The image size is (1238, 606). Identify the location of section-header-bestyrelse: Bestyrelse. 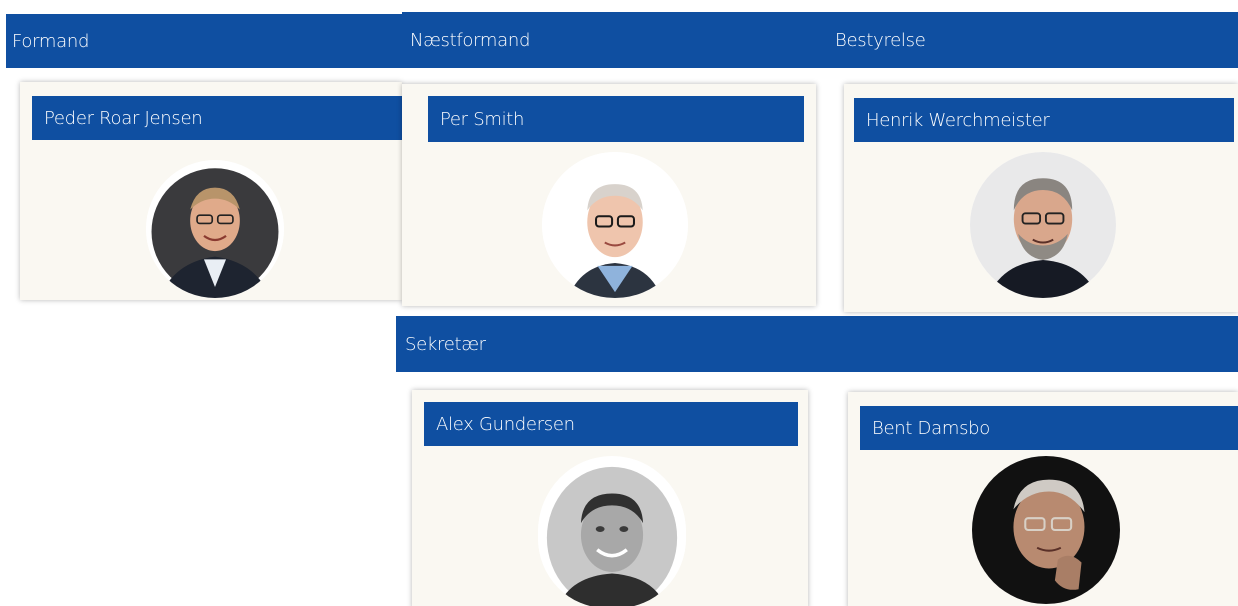
(1033, 40).